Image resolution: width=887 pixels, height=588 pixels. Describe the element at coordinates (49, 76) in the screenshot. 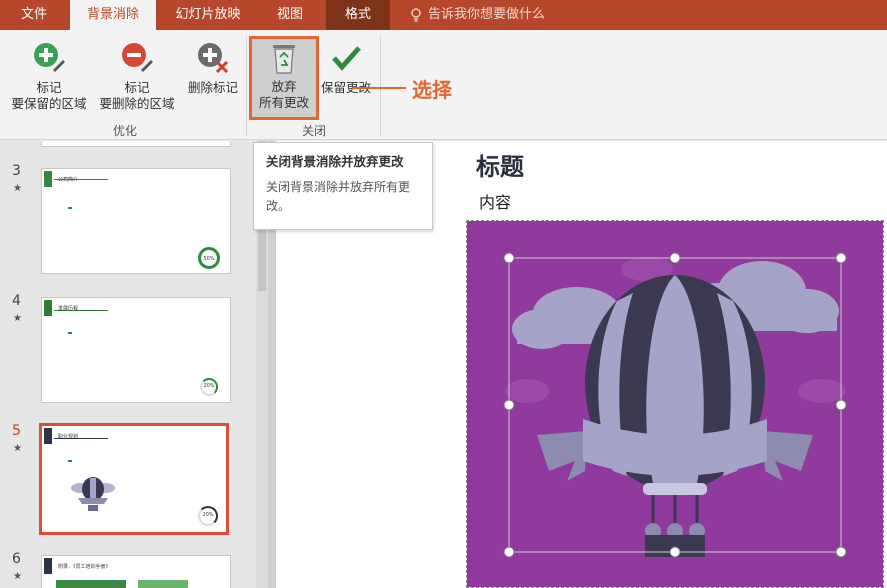

I see `mark-keep-button: 标记 要保留的区域` at that location.